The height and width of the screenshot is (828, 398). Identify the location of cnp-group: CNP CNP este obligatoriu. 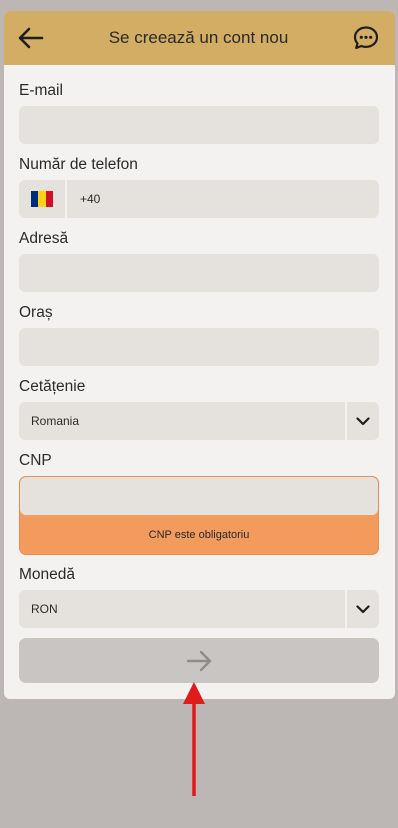
(199, 508).